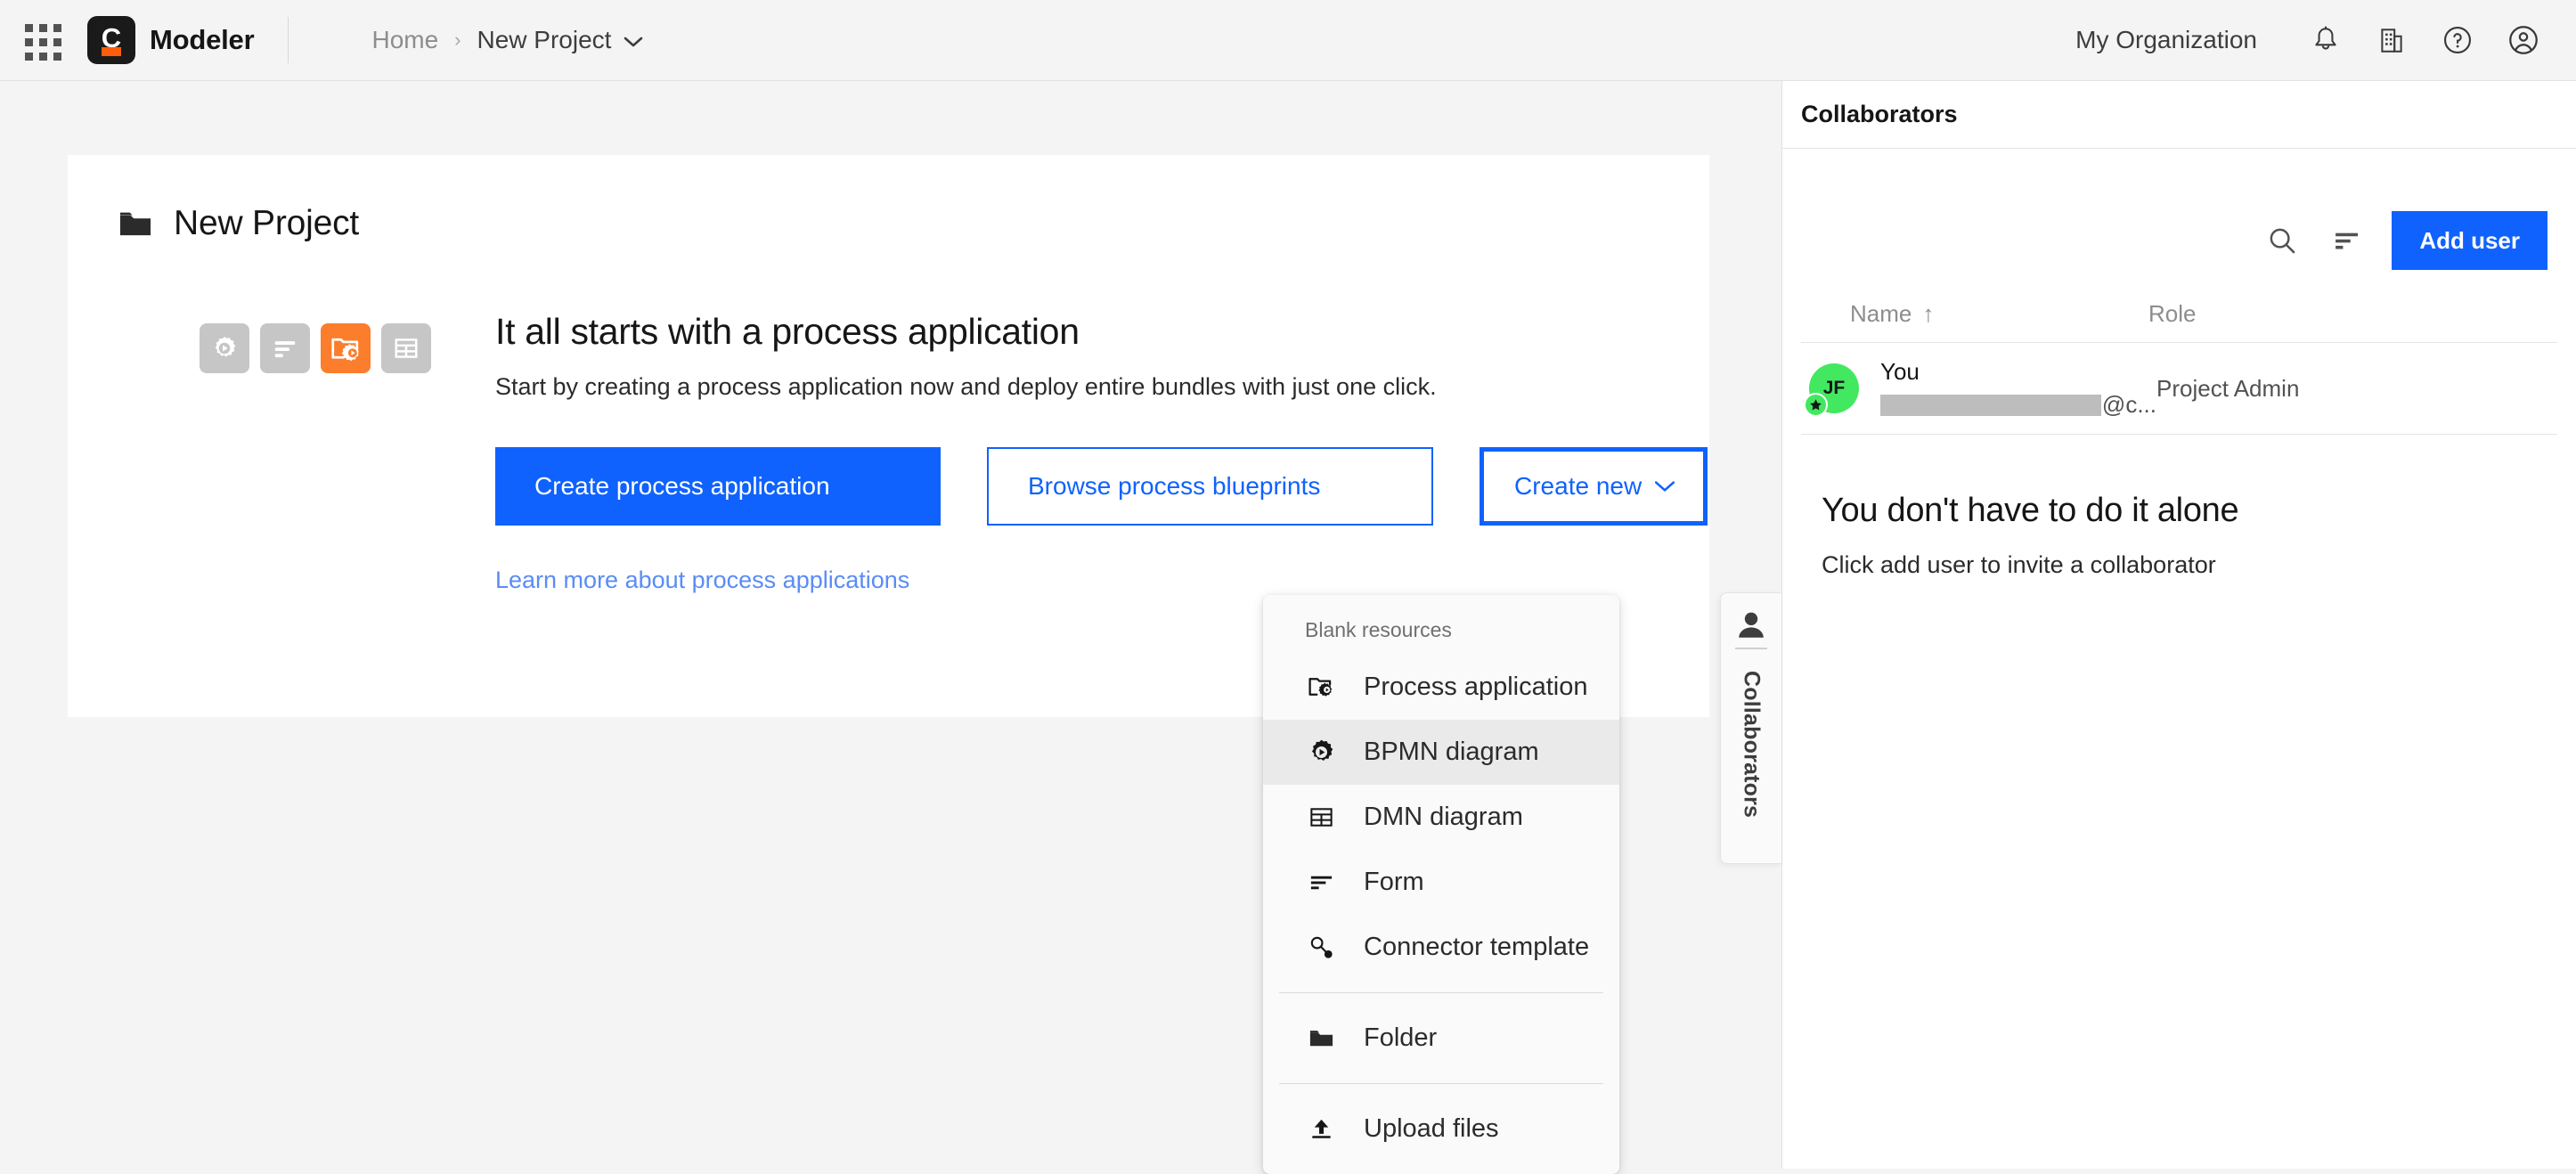 This screenshot has height=1174, width=2576. Describe the element at coordinates (1451, 752) in the screenshot. I see `menu-item-label: BPMN diagram` at that location.